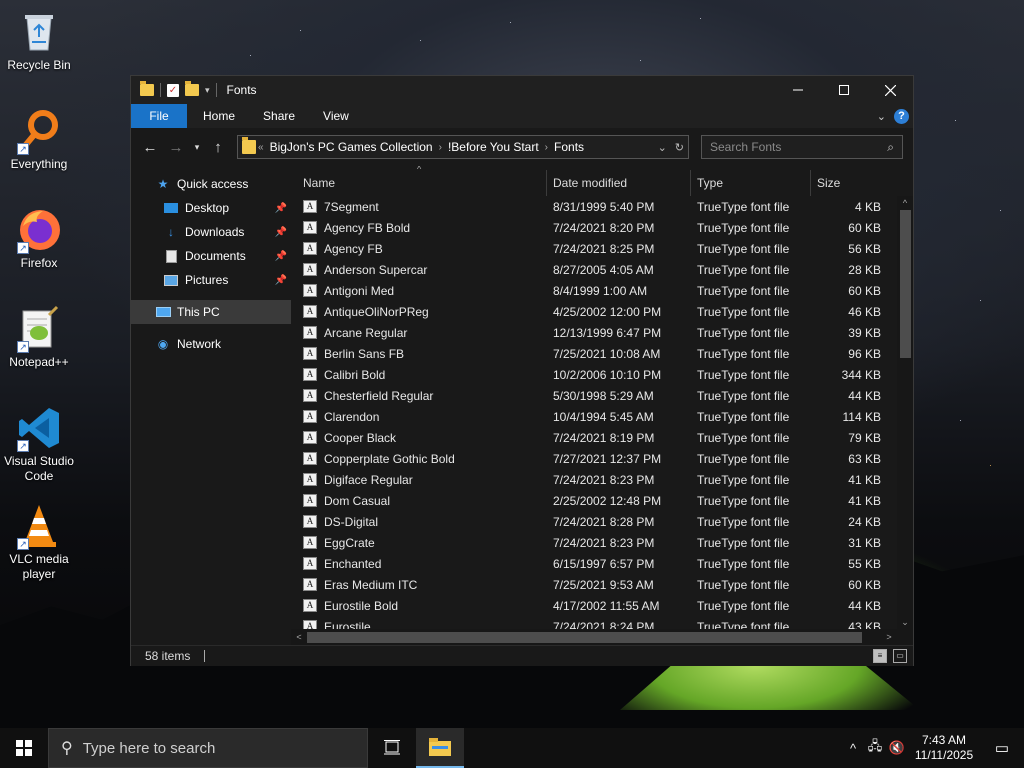 The width and height of the screenshot is (1024, 768). I want to click on details-view-icon: ≡, so click(880, 656).